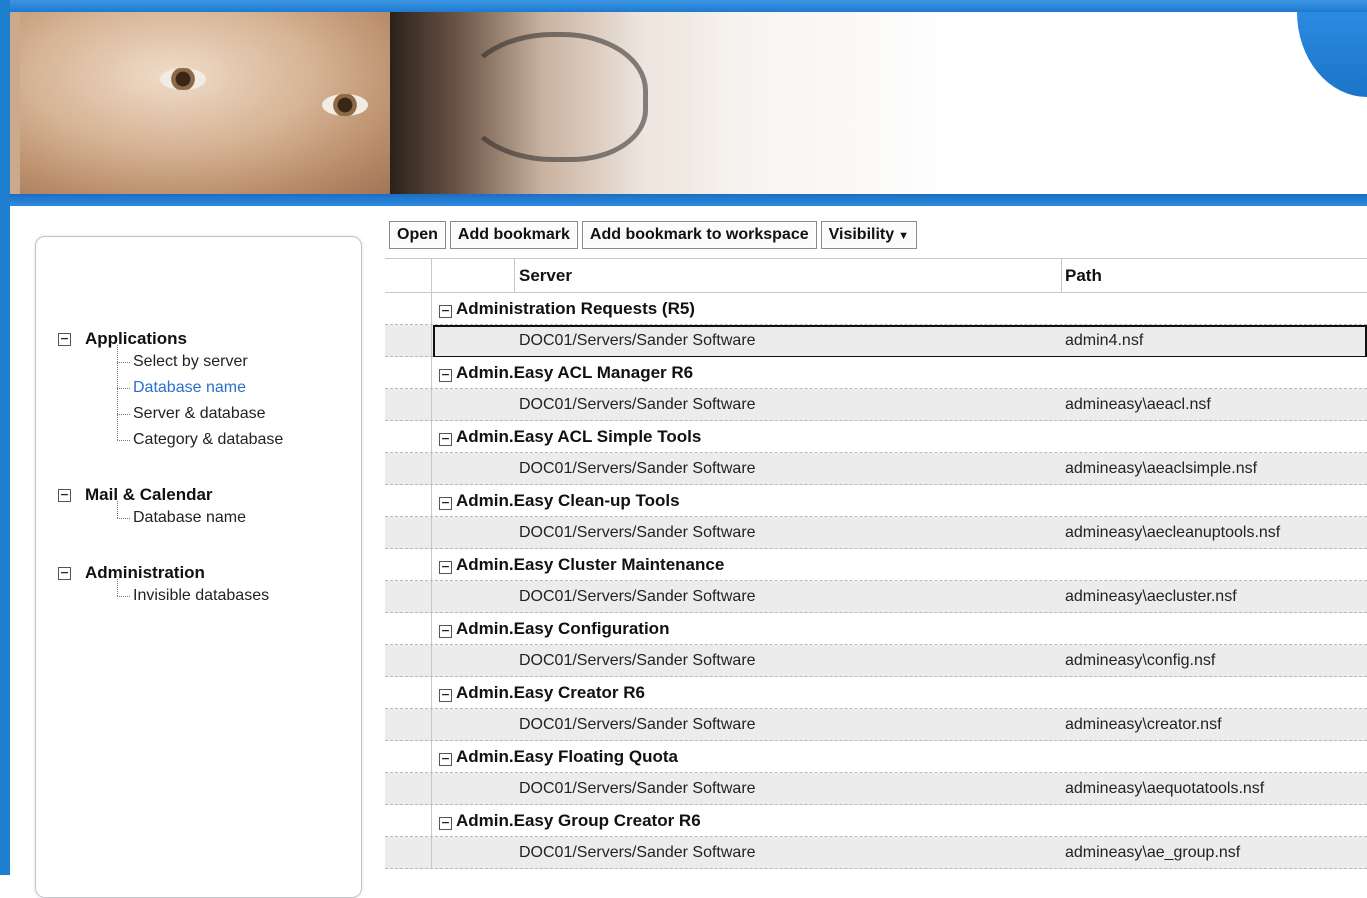 This screenshot has width=1367, height=898. Describe the element at coordinates (200, 414) in the screenshot. I see `nav-item-server-database: Server & database` at that location.